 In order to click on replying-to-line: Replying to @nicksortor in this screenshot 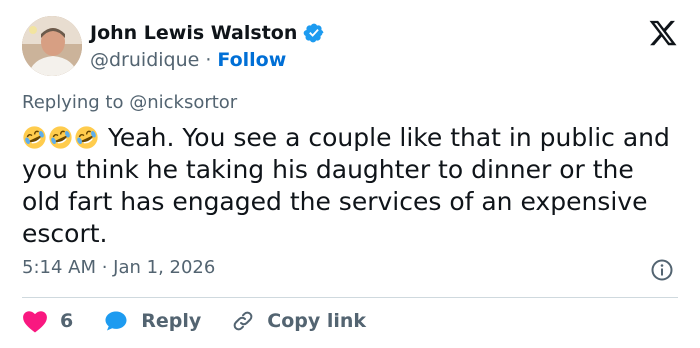, I will do `click(129, 102)`.